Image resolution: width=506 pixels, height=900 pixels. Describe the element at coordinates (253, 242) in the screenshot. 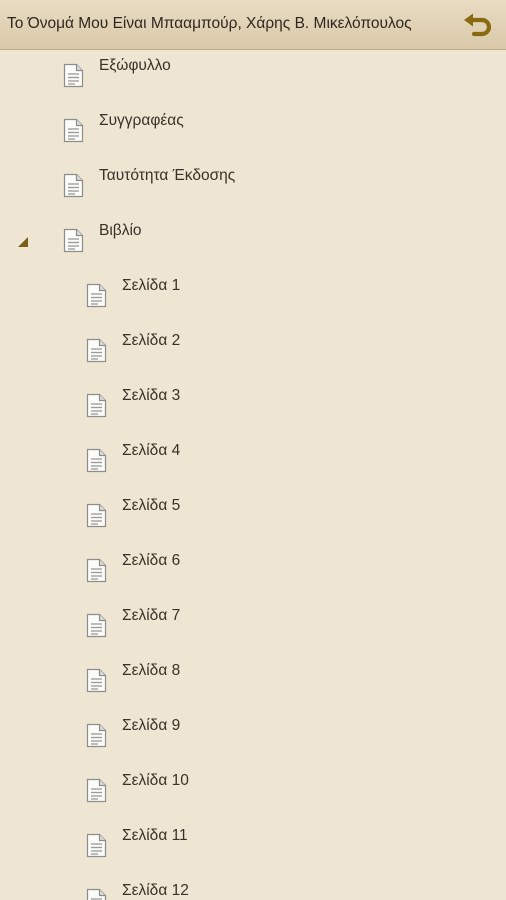

I see `toc-item-book: Βιβλίο` at that location.